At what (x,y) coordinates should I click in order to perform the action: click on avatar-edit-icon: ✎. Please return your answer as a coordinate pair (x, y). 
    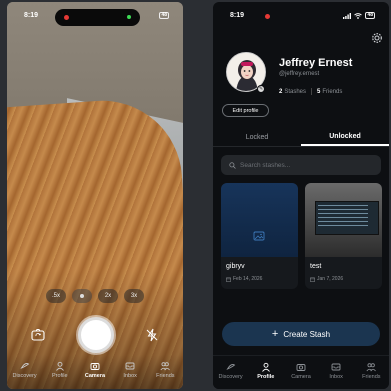
    Looking at the image, I should click on (261, 89).